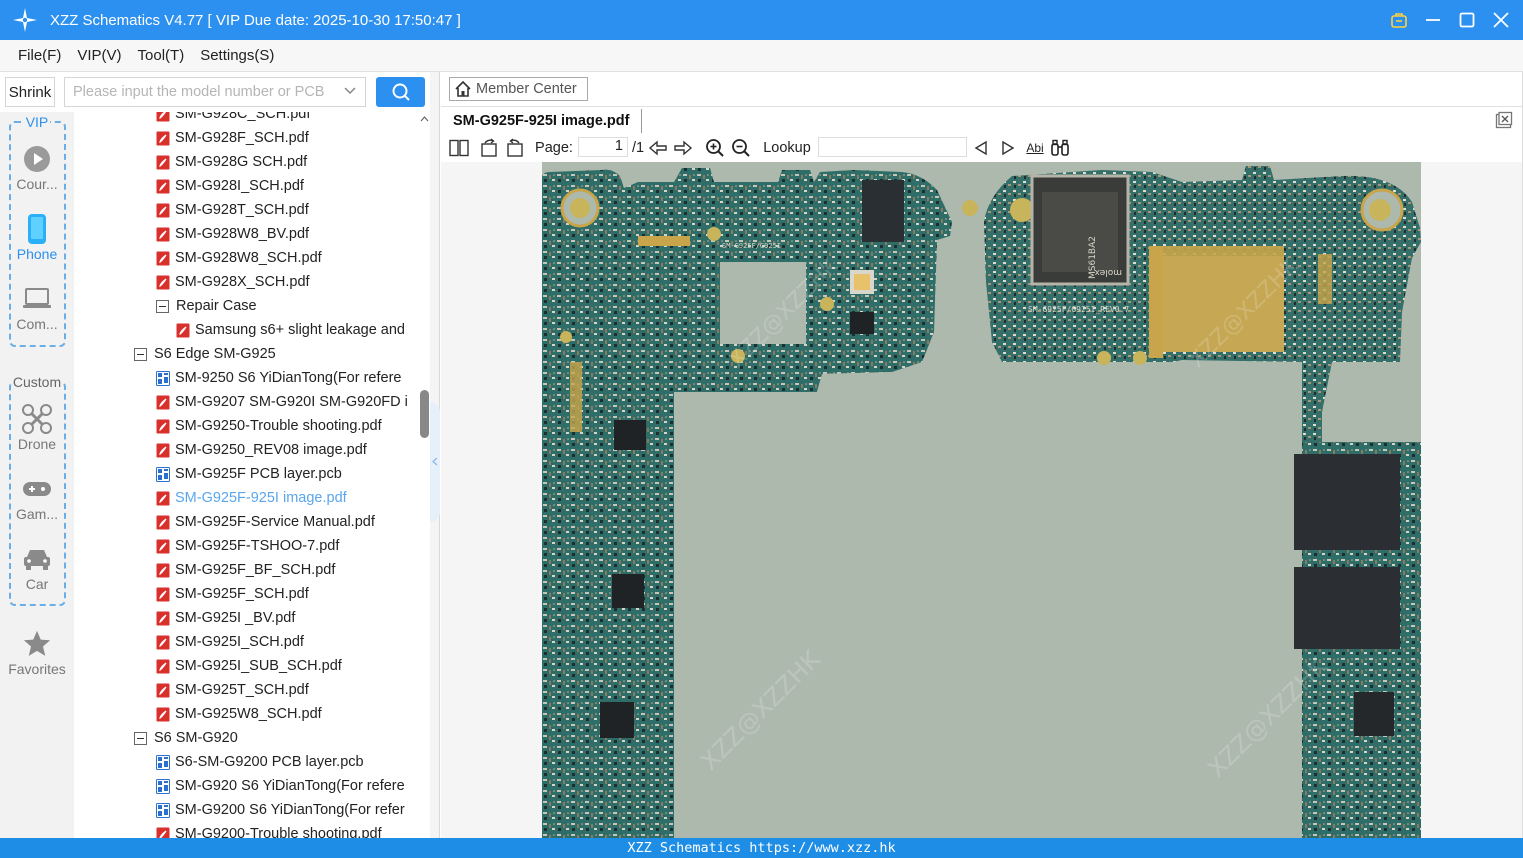 This screenshot has width=1523, height=858. I want to click on app-logo-icon, so click(25, 20).